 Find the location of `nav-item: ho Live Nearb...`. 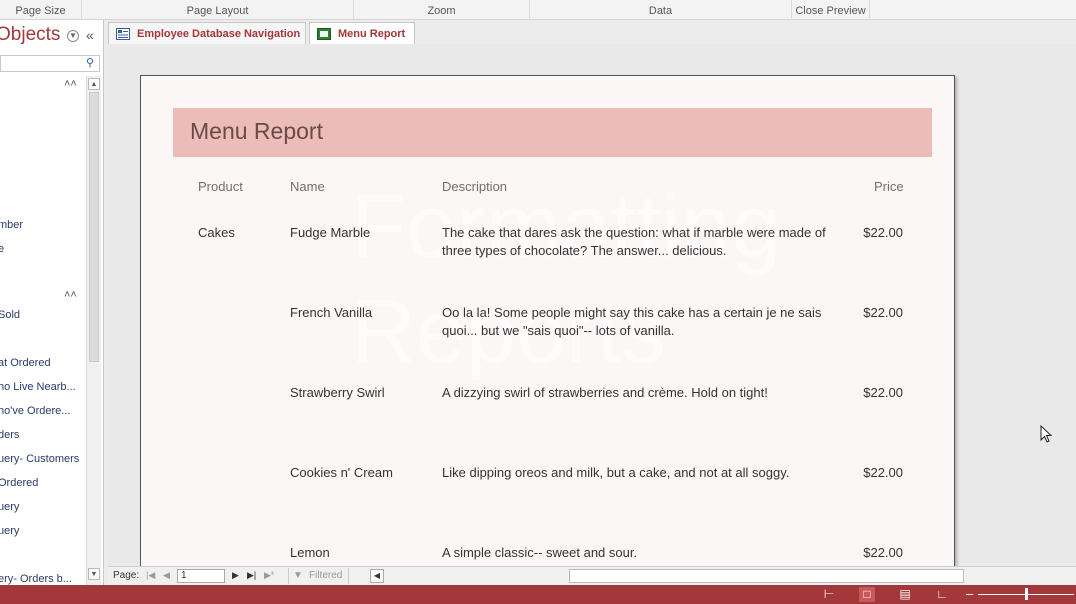

nav-item: ho Live Nearb... is located at coordinates (38, 387).